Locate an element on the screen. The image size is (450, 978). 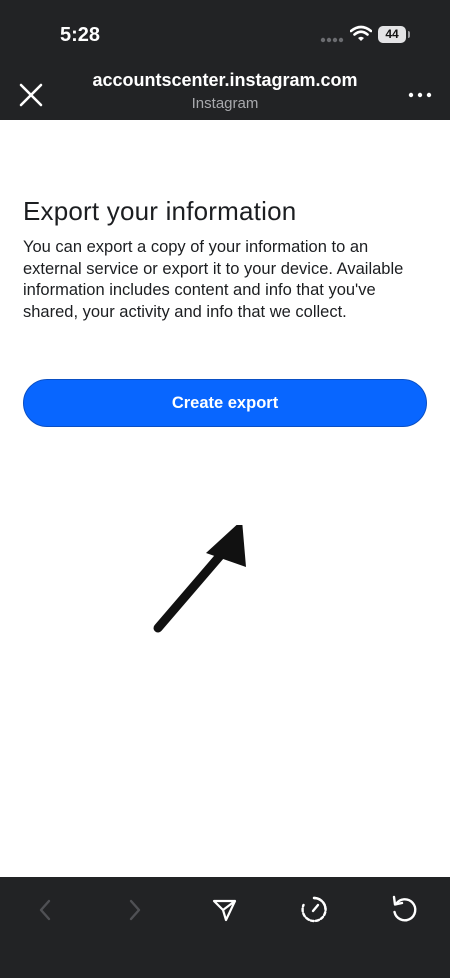
battery-nub is located at coordinates (409, 34).